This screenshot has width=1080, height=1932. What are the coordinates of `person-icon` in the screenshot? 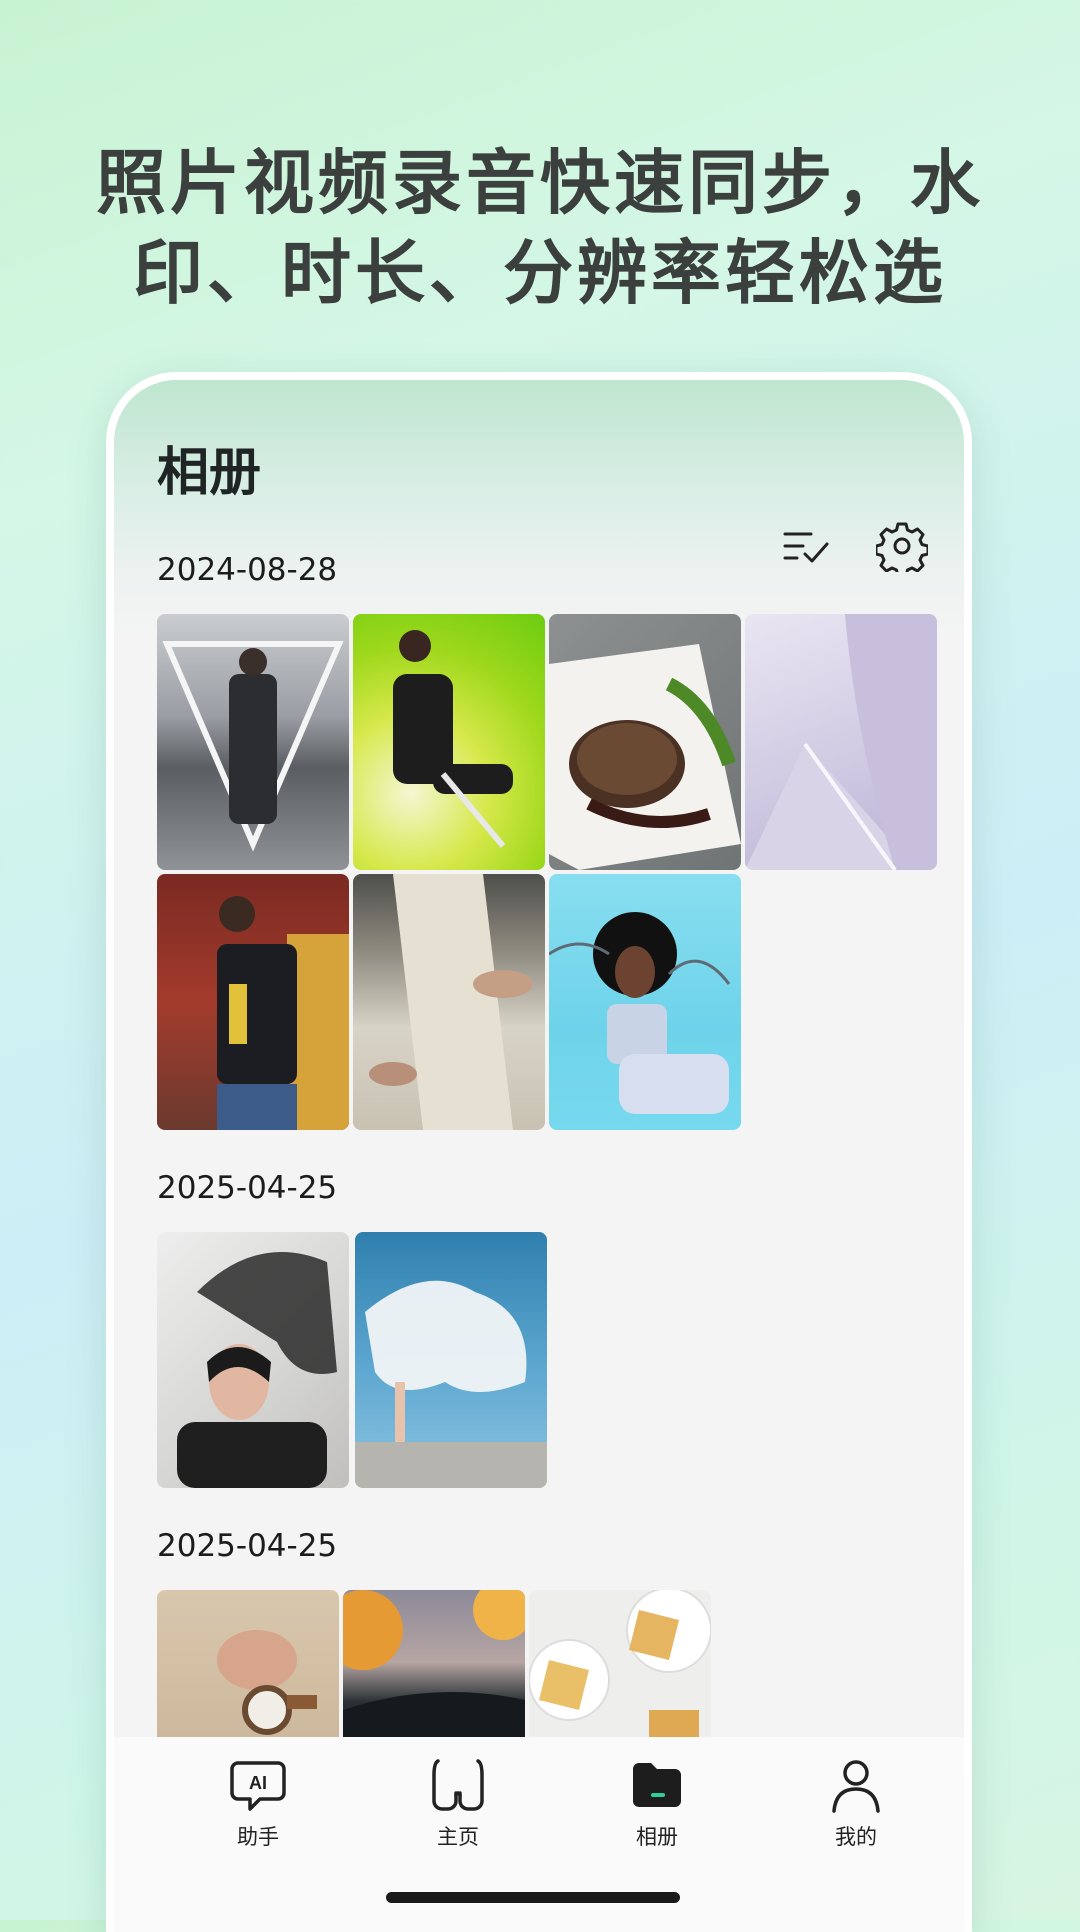 It's located at (856, 1786).